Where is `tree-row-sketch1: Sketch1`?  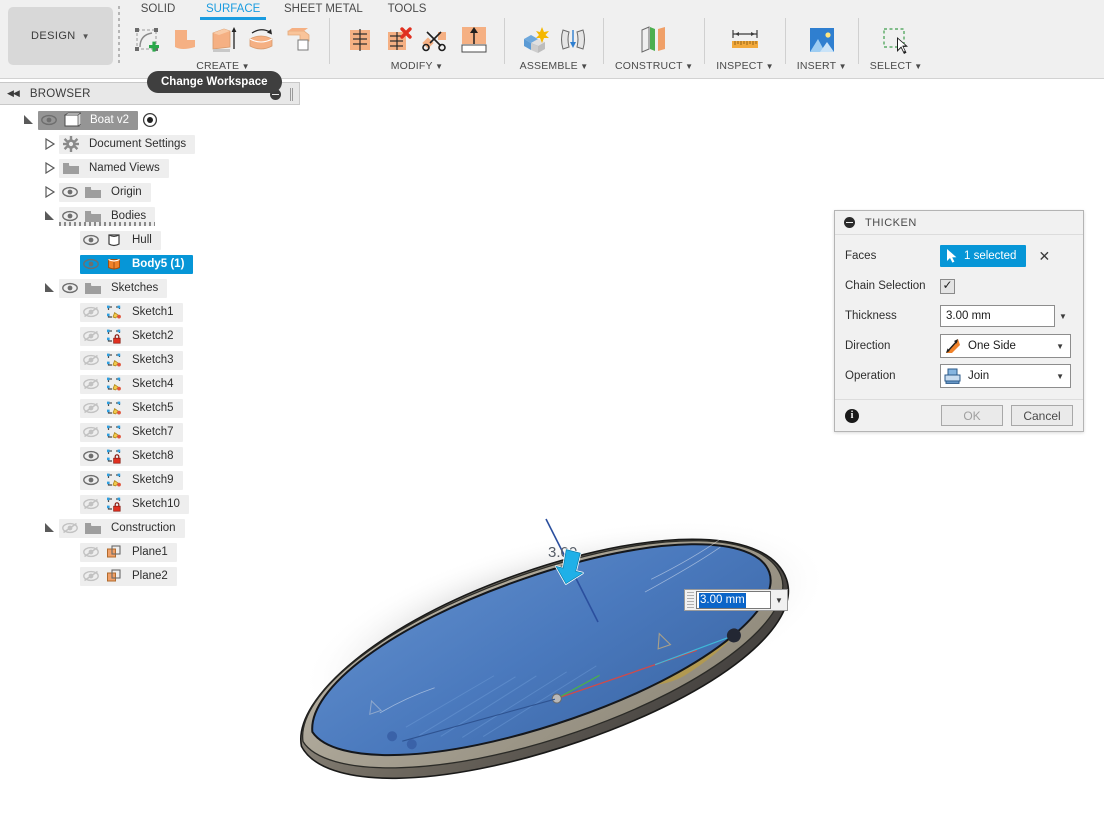 tree-row-sketch1: Sketch1 is located at coordinates (150, 312).